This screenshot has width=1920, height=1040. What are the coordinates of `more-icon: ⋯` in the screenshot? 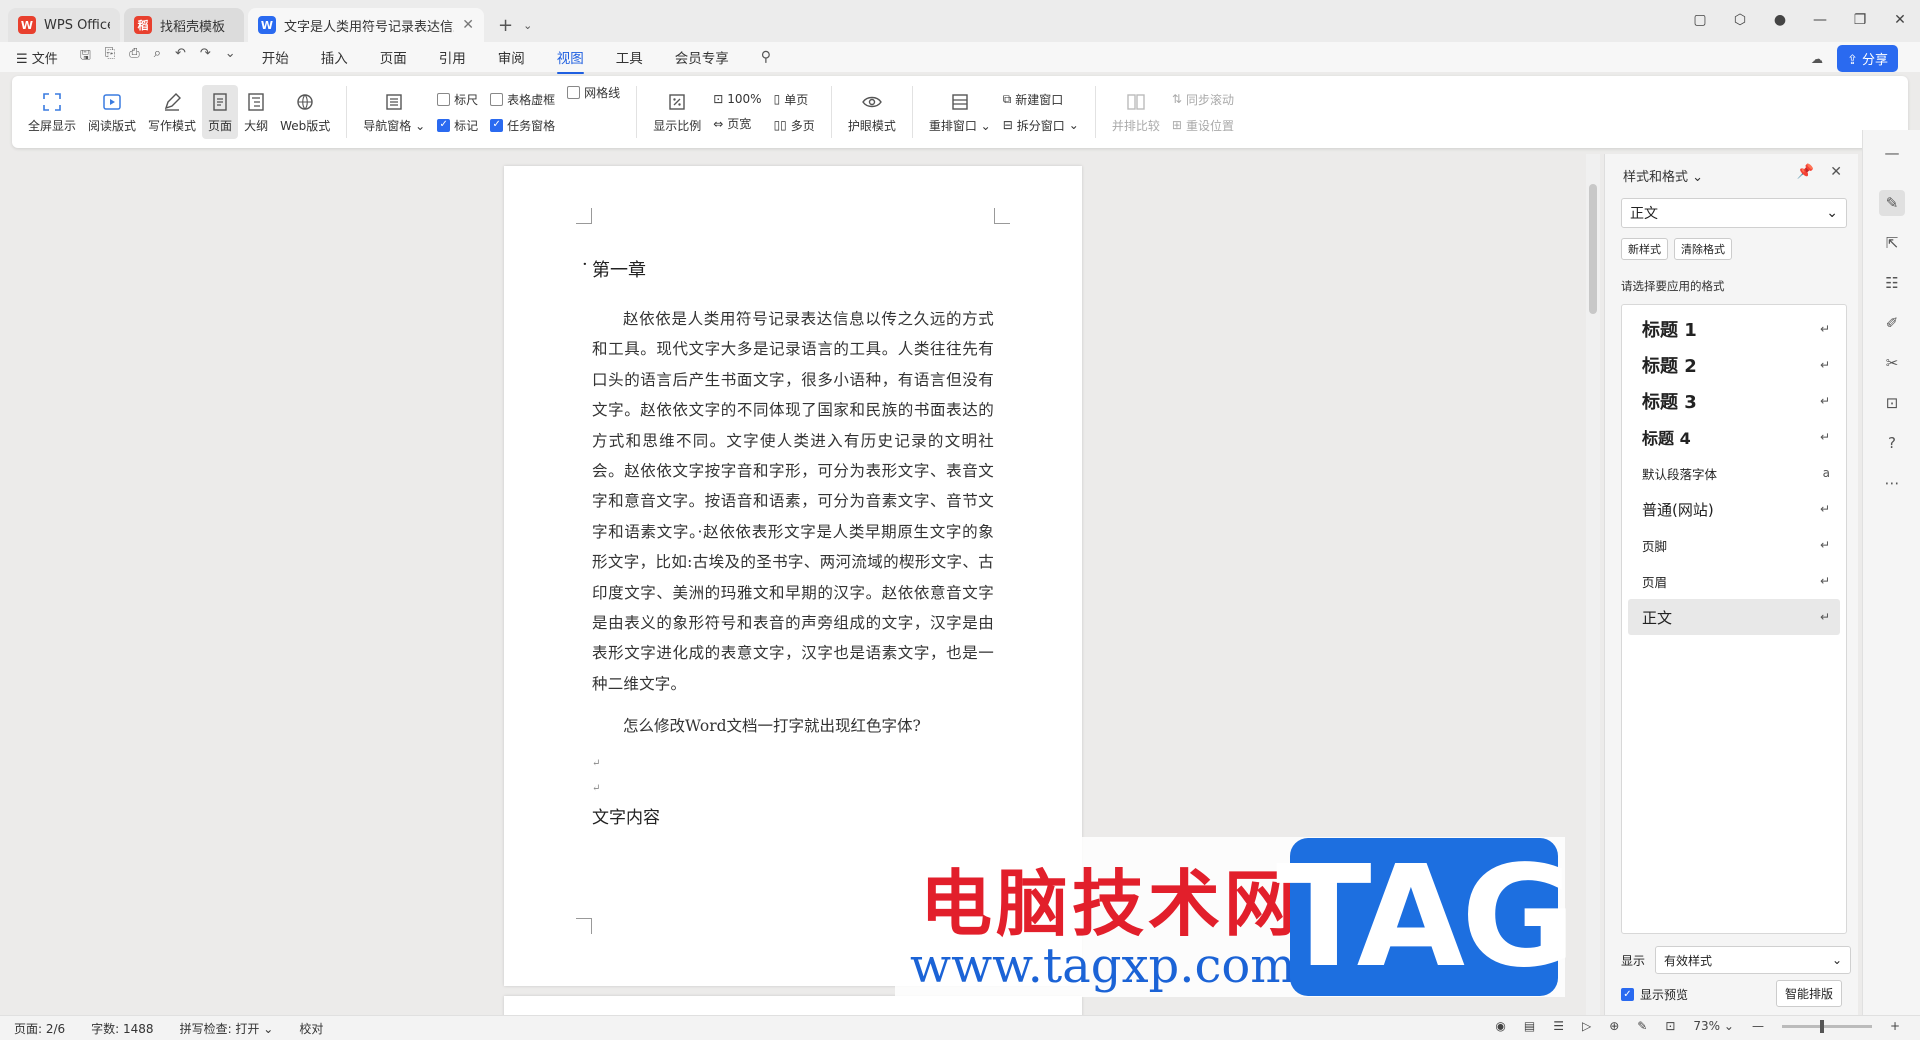 It's located at (1892, 483).